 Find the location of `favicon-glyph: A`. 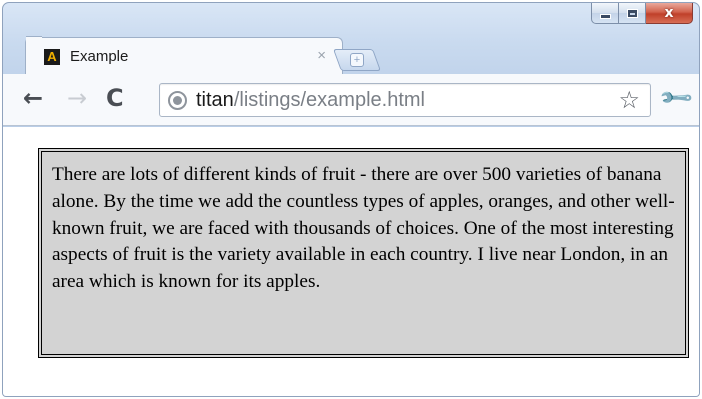

favicon-glyph: A is located at coordinates (52, 56).